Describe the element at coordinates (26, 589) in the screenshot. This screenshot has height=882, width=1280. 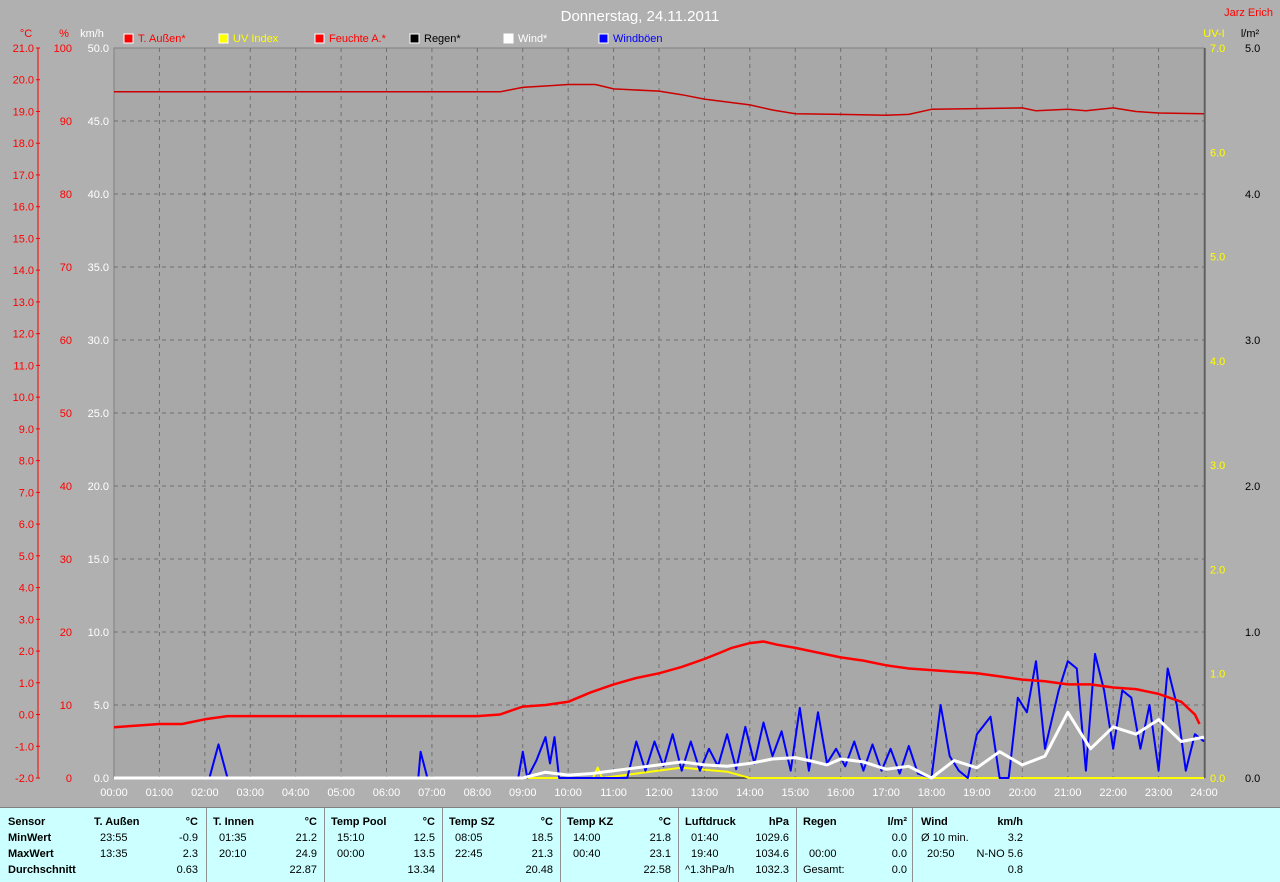
I see `temp-axis-tick: 4.0` at that location.